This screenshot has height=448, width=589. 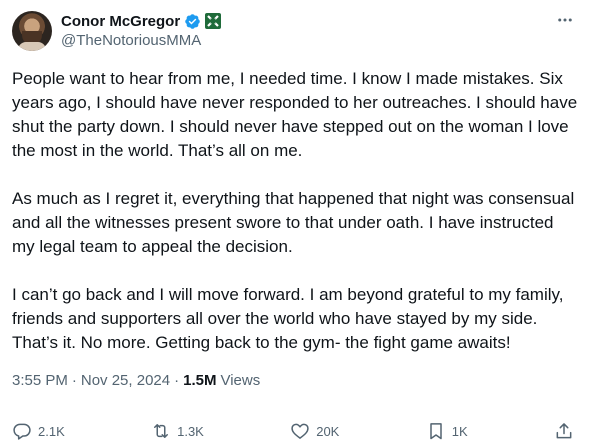 What do you see at coordinates (125, 380) in the screenshot?
I see `tweet-date: Nov 25, 2024` at bounding box center [125, 380].